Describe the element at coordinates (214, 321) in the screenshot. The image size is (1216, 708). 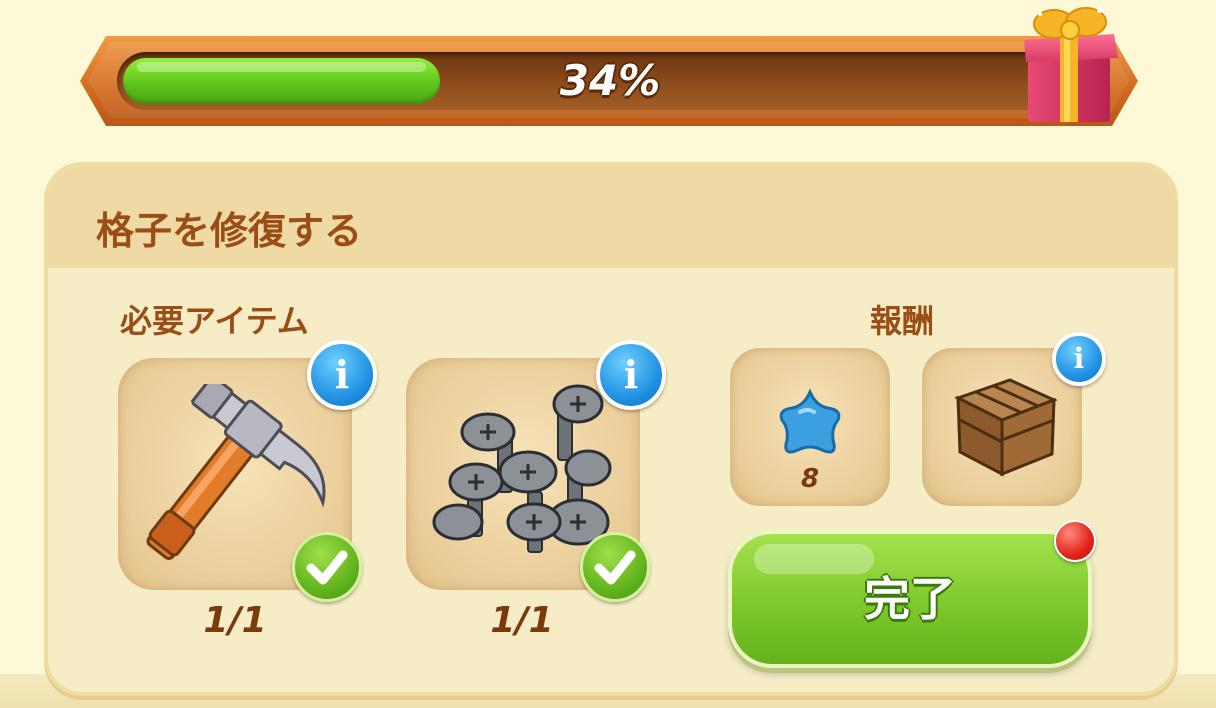
I see `required-items-label: 必要アイテム` at that location.